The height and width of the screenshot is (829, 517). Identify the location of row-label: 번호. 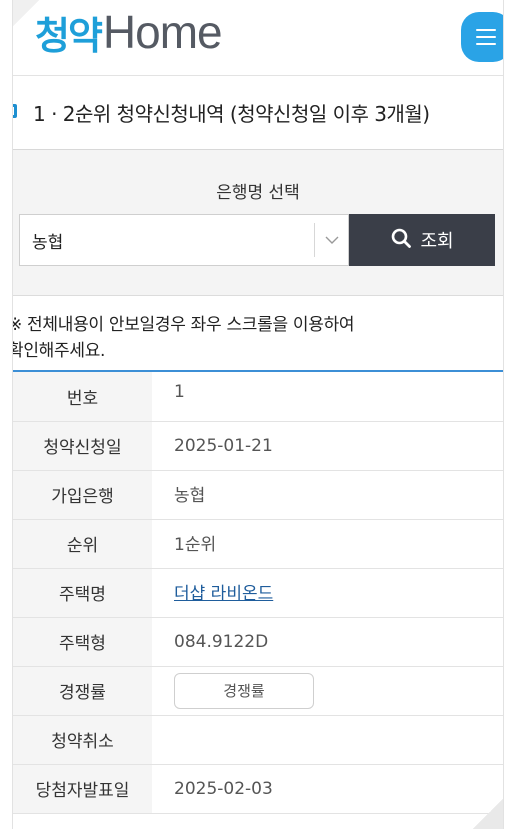
(82, 397).